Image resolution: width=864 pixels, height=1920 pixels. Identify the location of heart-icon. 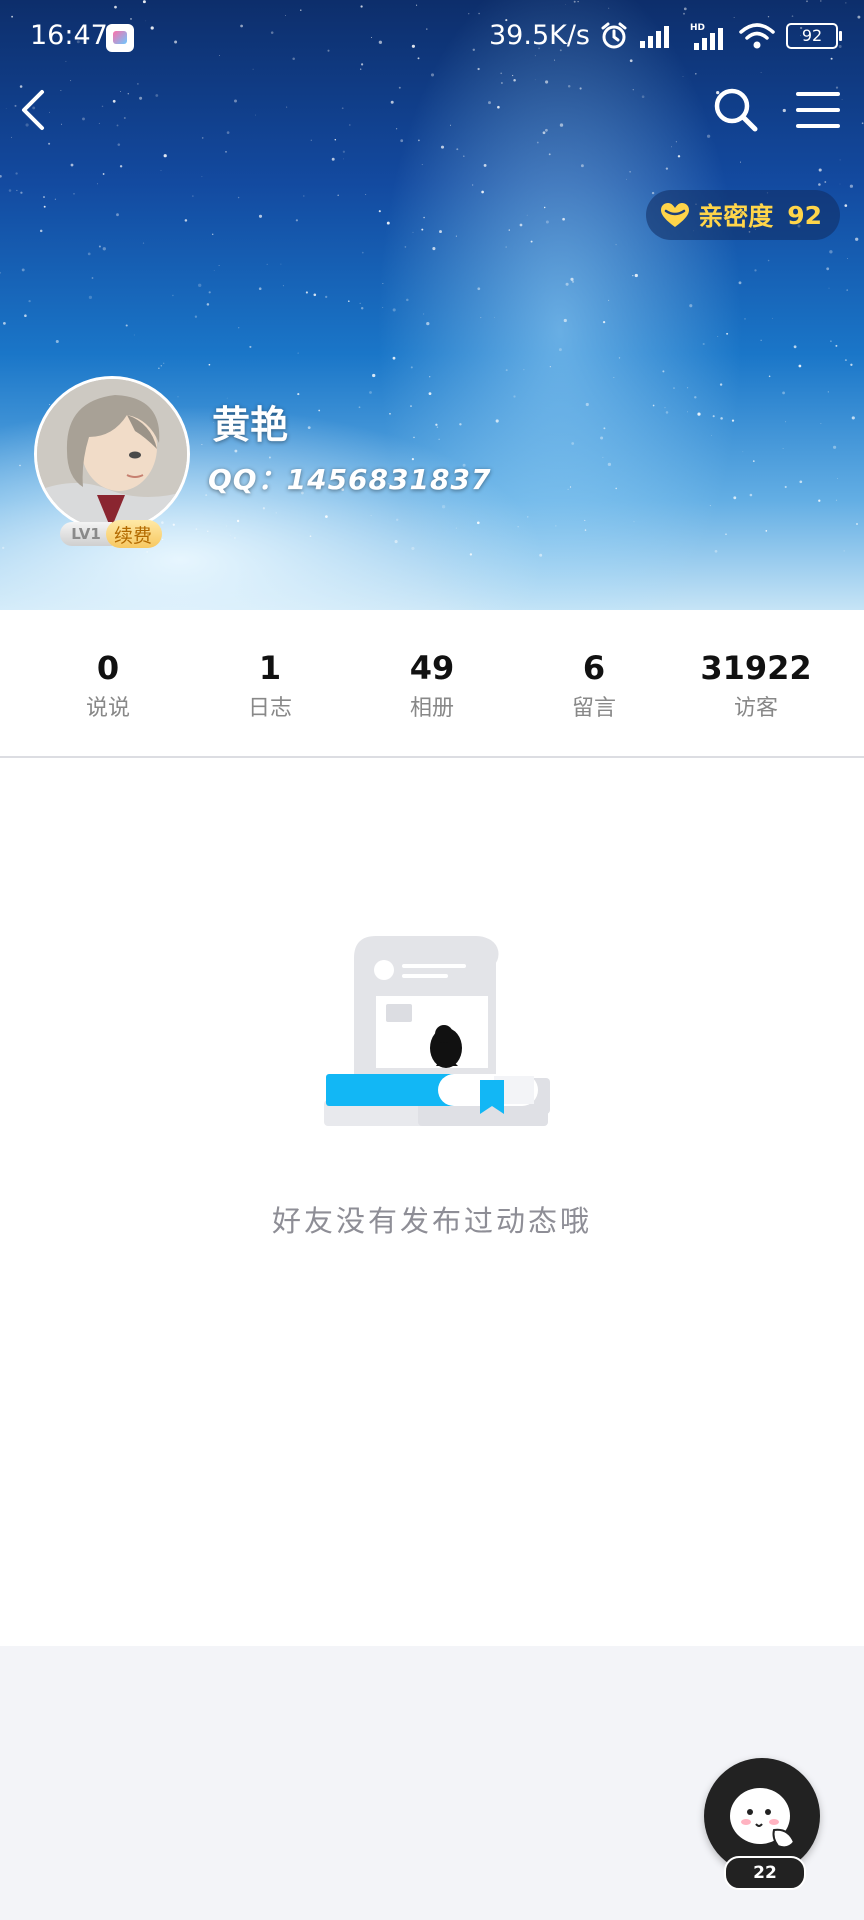
(675, 215).